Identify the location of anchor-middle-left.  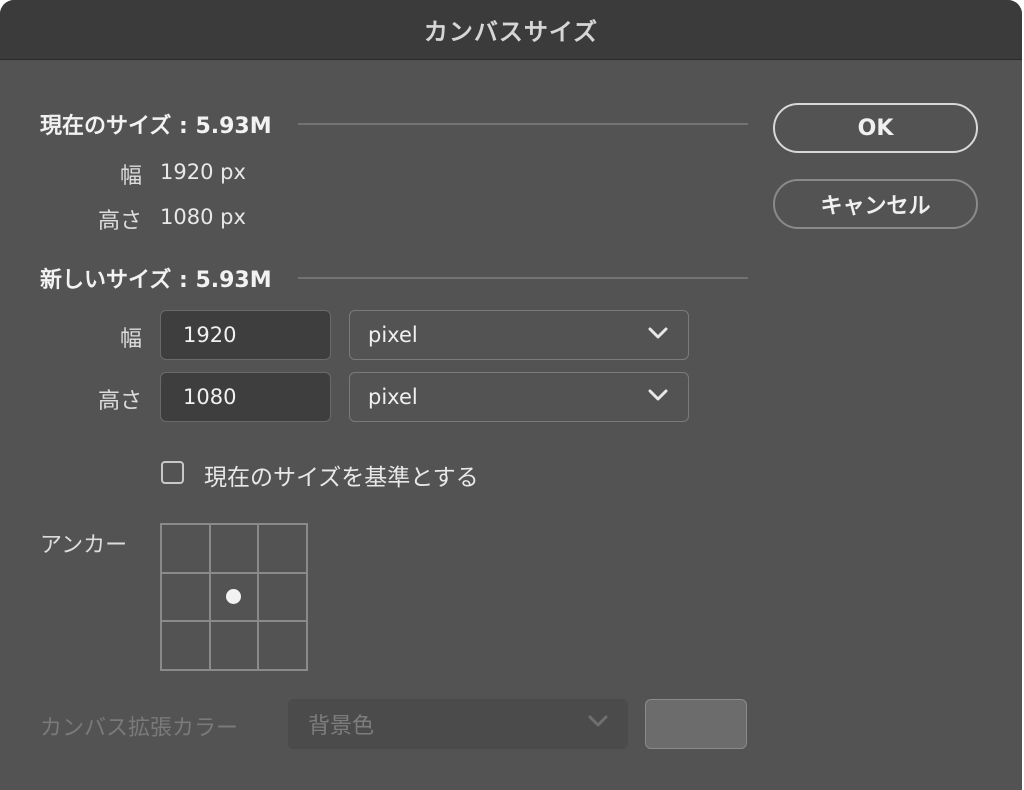
(185, 597).